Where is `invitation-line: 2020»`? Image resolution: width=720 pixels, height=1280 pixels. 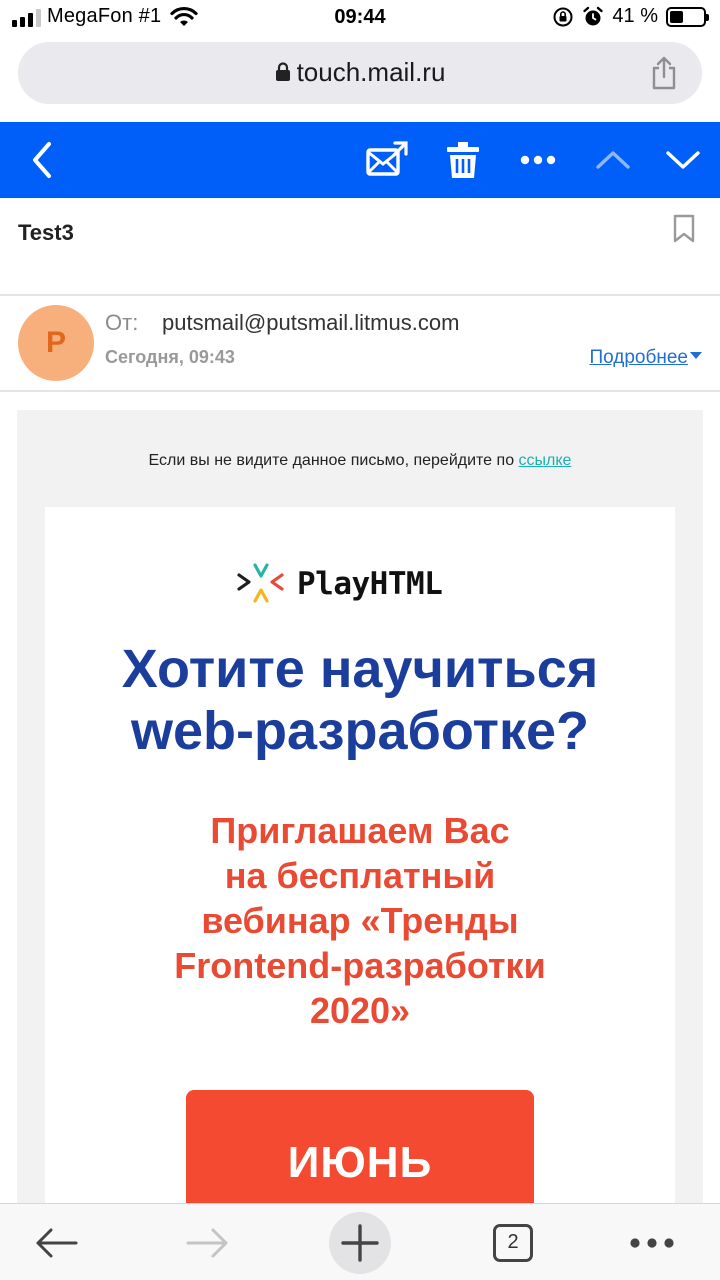
invitation-line: 2020» is located at coordinates (360, 1010).